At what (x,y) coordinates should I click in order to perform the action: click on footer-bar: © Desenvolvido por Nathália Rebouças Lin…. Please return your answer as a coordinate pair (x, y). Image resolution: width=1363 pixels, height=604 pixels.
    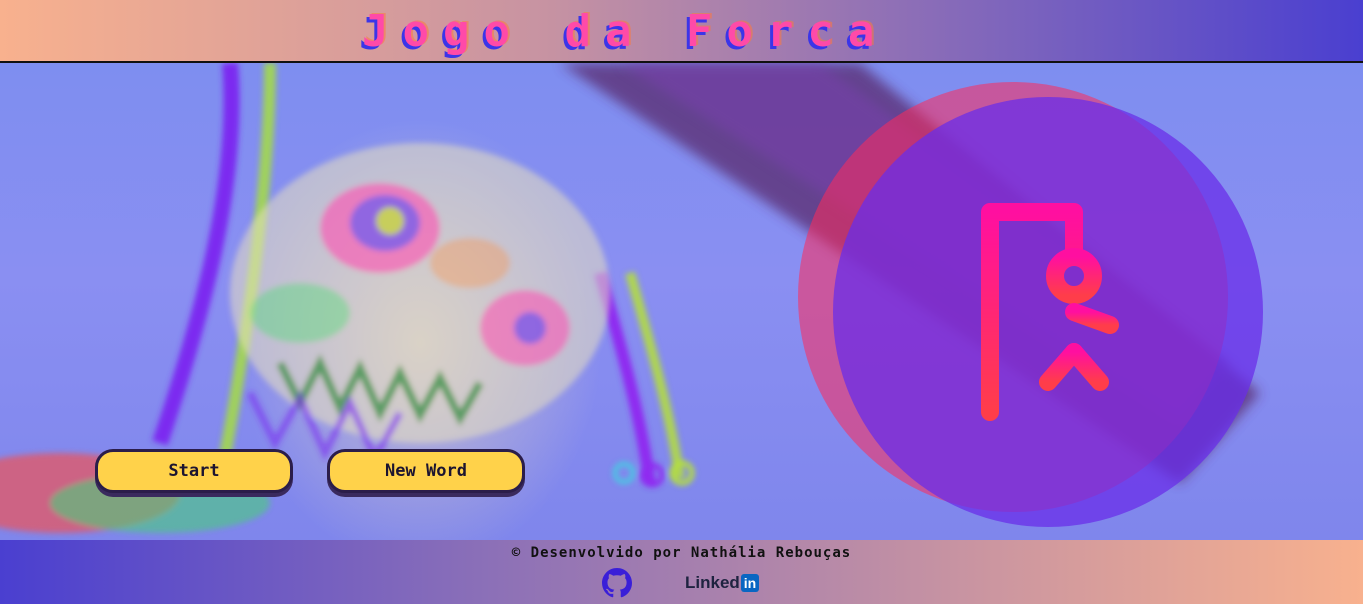
    Looking at the image, I should click on (681, 572).